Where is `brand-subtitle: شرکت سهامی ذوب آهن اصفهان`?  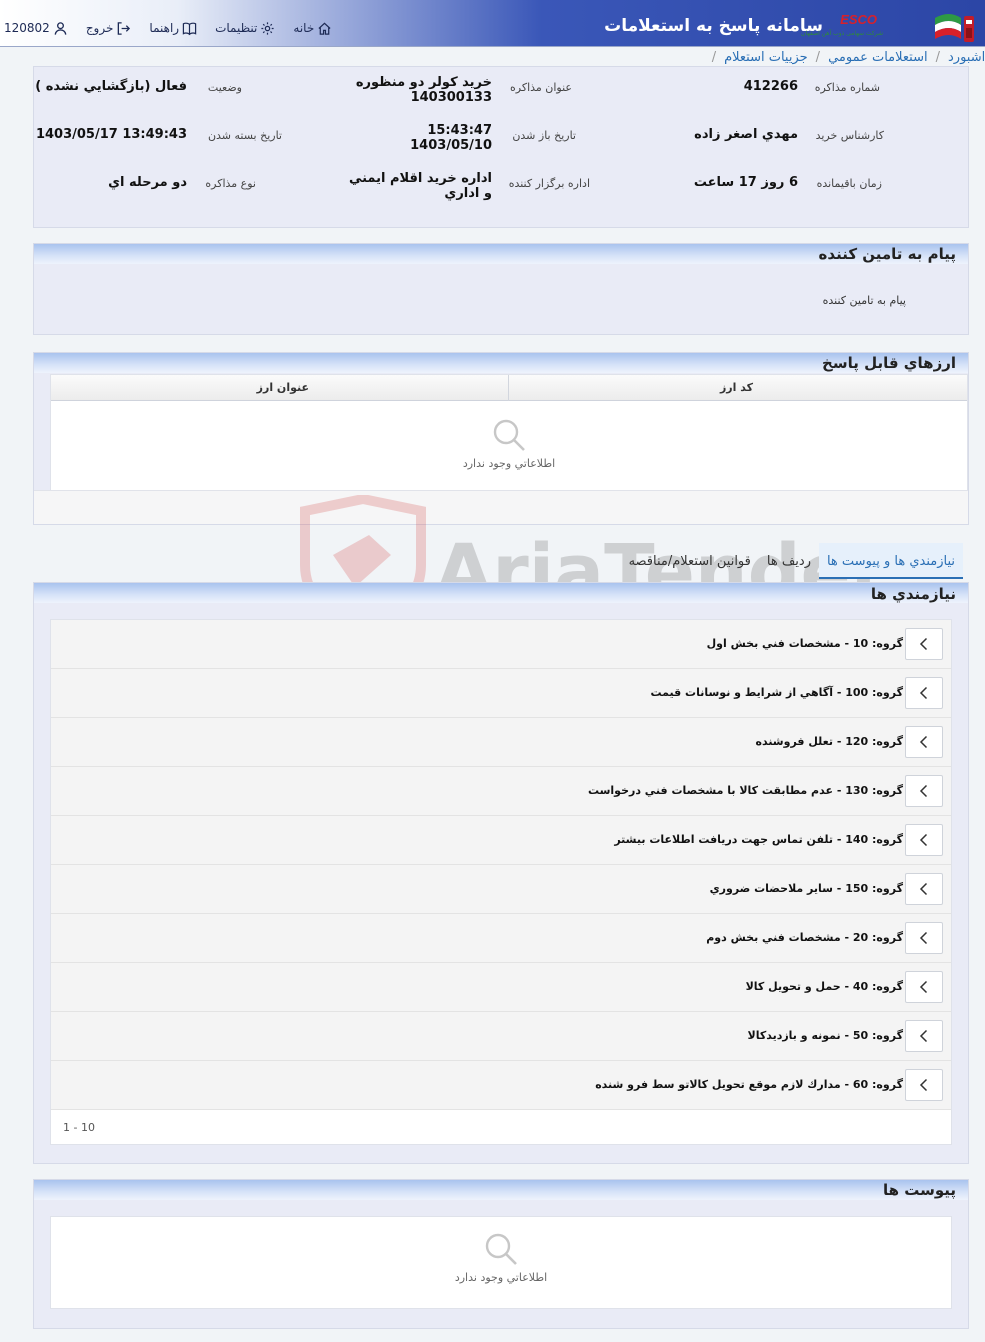
brand-subtitle: شرکت سهامی ذوب آهن اصفهان is located at coordinates (842, 33).